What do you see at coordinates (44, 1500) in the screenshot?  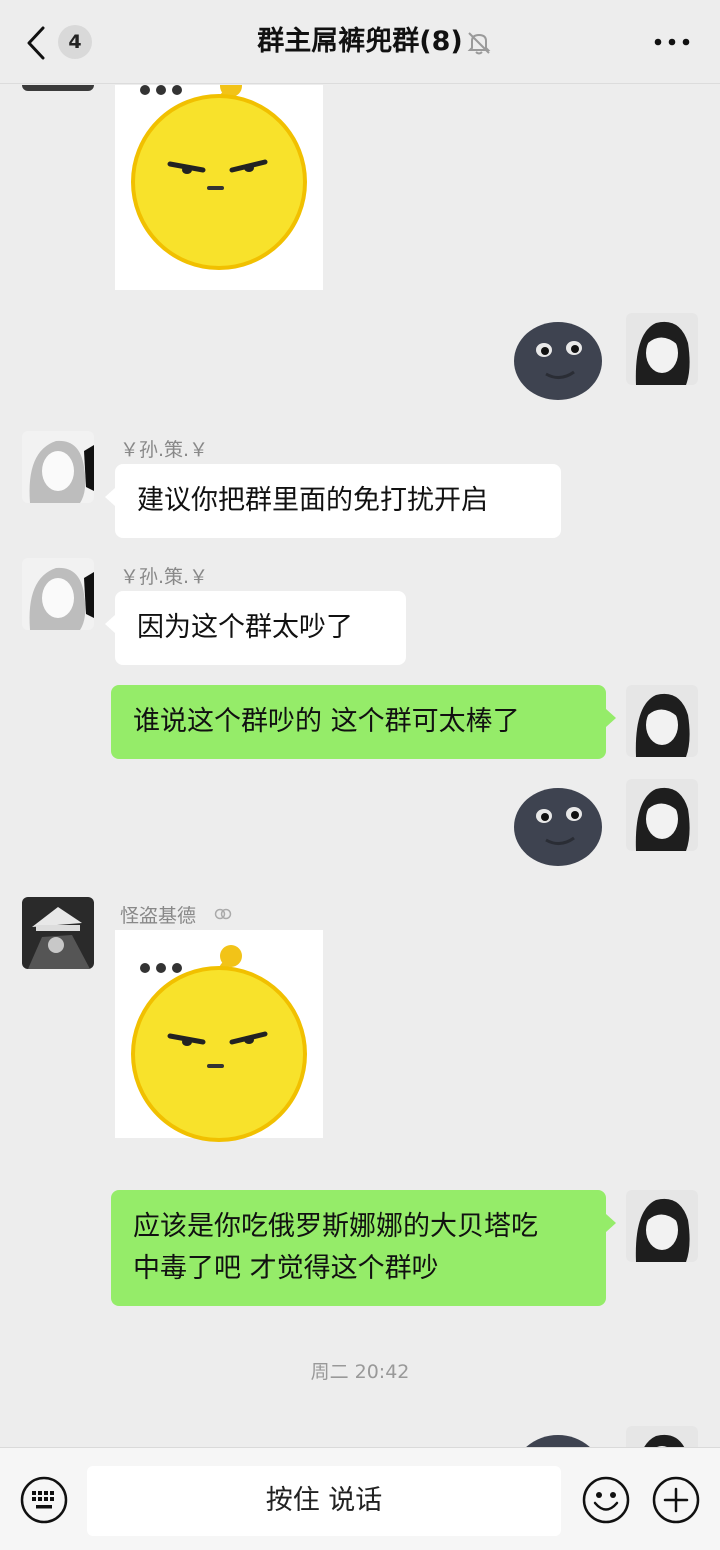 I see `keyboard-icon` at bounding box center [44, 1500].